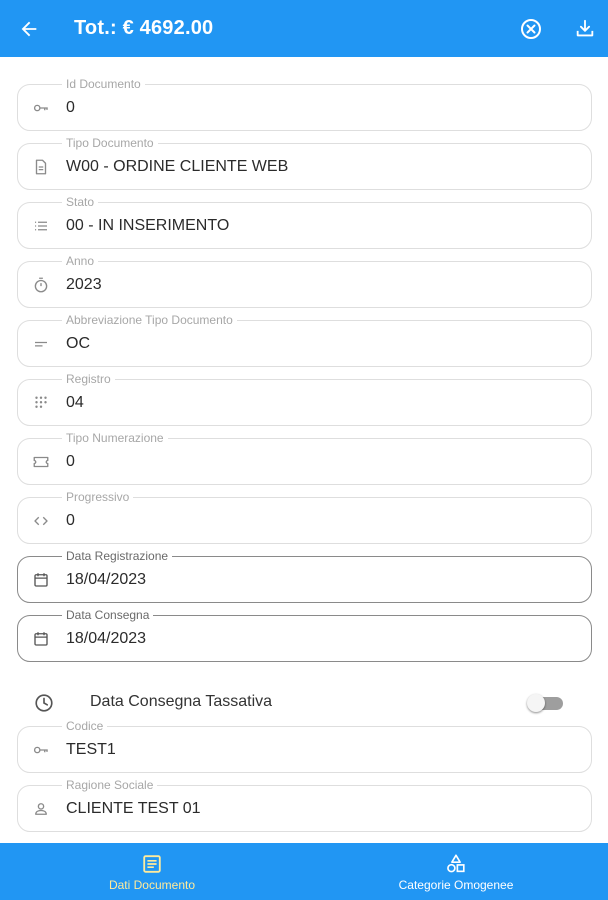  What do you see at coordinates (304, 516) in the screenshot?
I see `progressivo-field: Progressivo 0` at bounding box center [304, 516].